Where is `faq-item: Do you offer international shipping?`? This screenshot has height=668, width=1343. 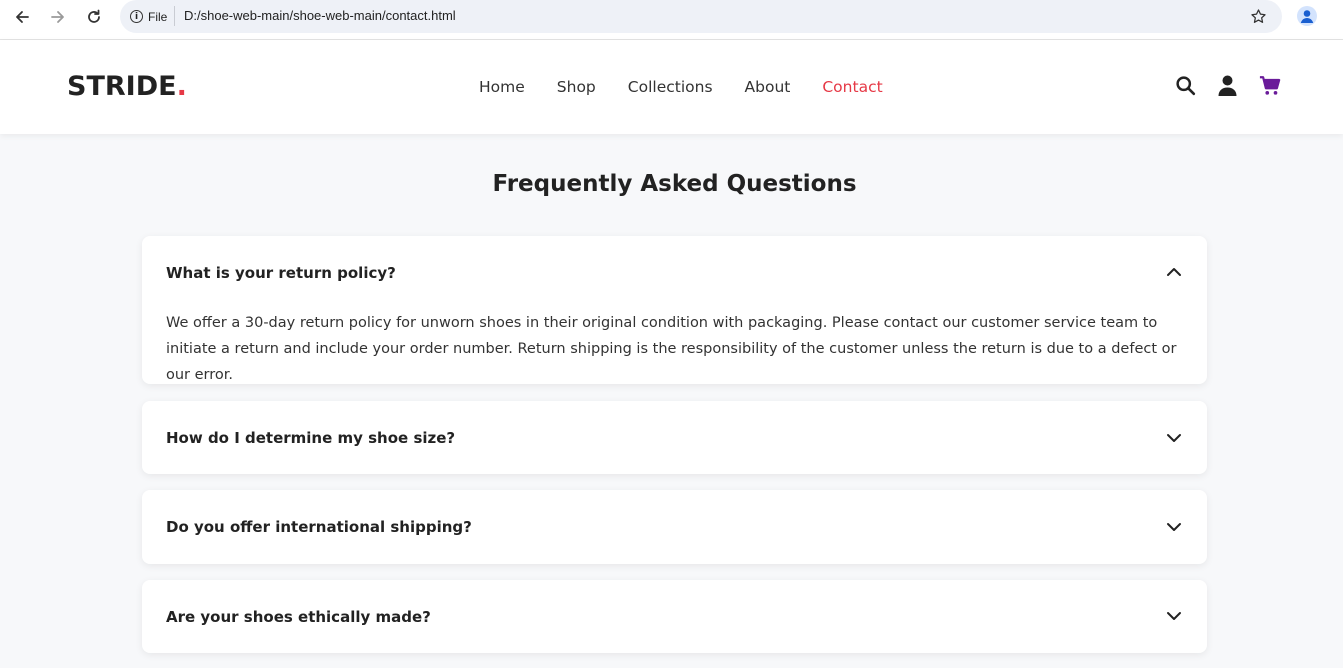 faq-item: Do you offer international shipping? is located at coordinates (674, 527).